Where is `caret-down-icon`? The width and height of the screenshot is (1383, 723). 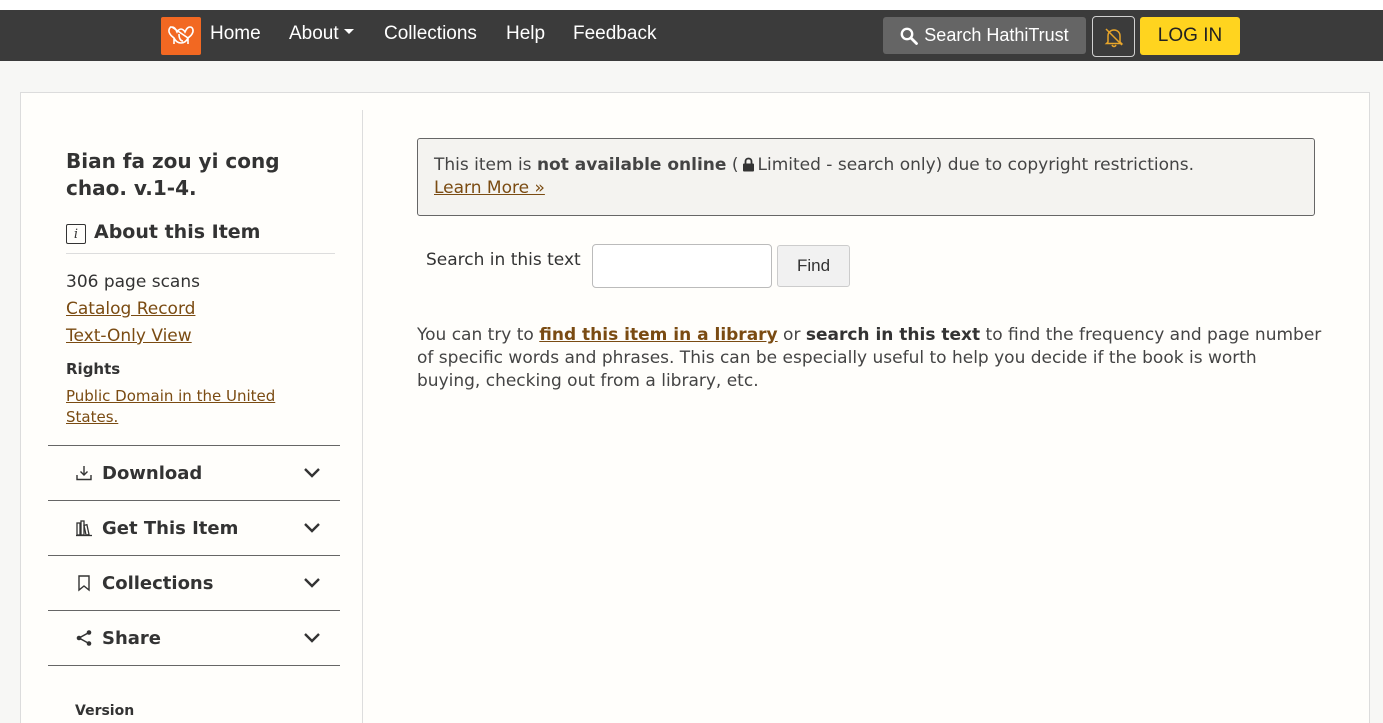 caret-down-icon is located at coordinates (348, 32).